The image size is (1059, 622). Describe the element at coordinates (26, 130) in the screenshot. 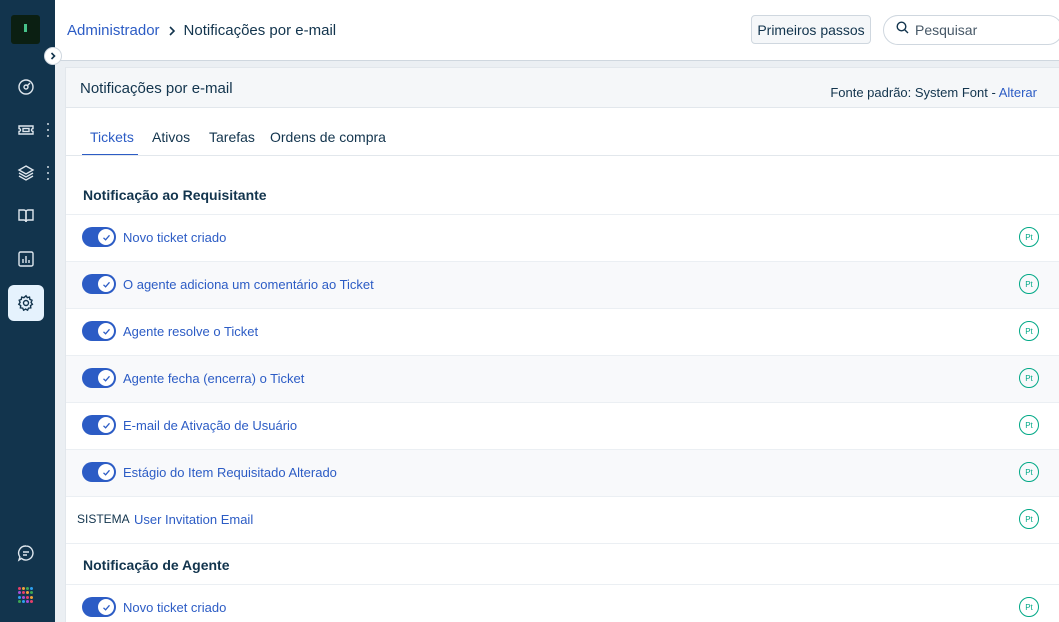

I see `ticket-icon` at that location.